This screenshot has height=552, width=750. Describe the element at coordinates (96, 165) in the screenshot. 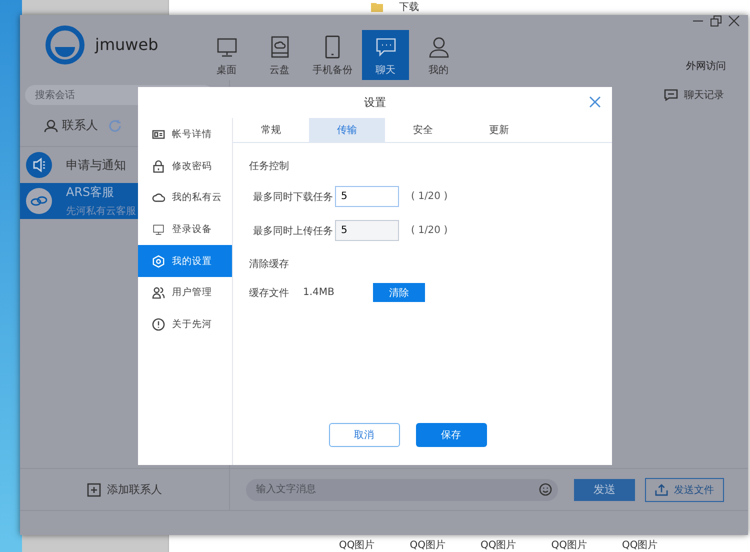

I see `conversation-title: 申请与通知` at that location.